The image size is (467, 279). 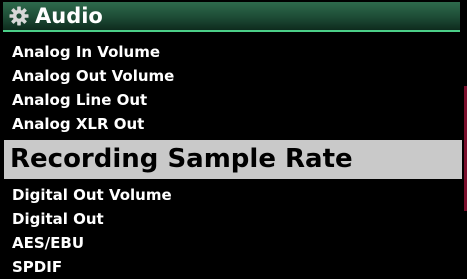 What do you see at coordinates (19, 16) in the screenshot?
I see `gear-icon` at bounding box center [19, 16].